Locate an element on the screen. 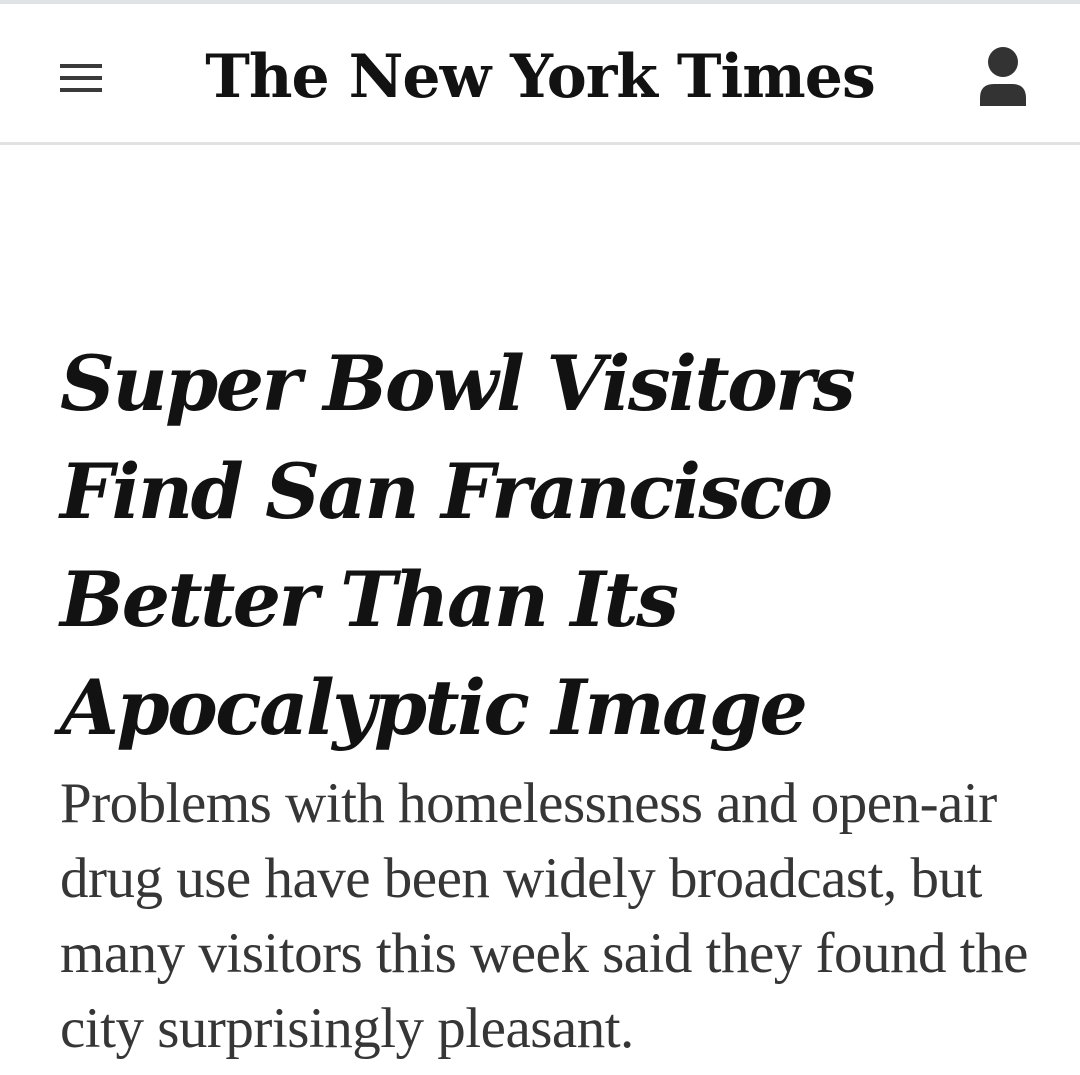 Image resolution: width=1080 pixels, height=1075 pixels. account-user-icon is located at coordinates (1003, 76).